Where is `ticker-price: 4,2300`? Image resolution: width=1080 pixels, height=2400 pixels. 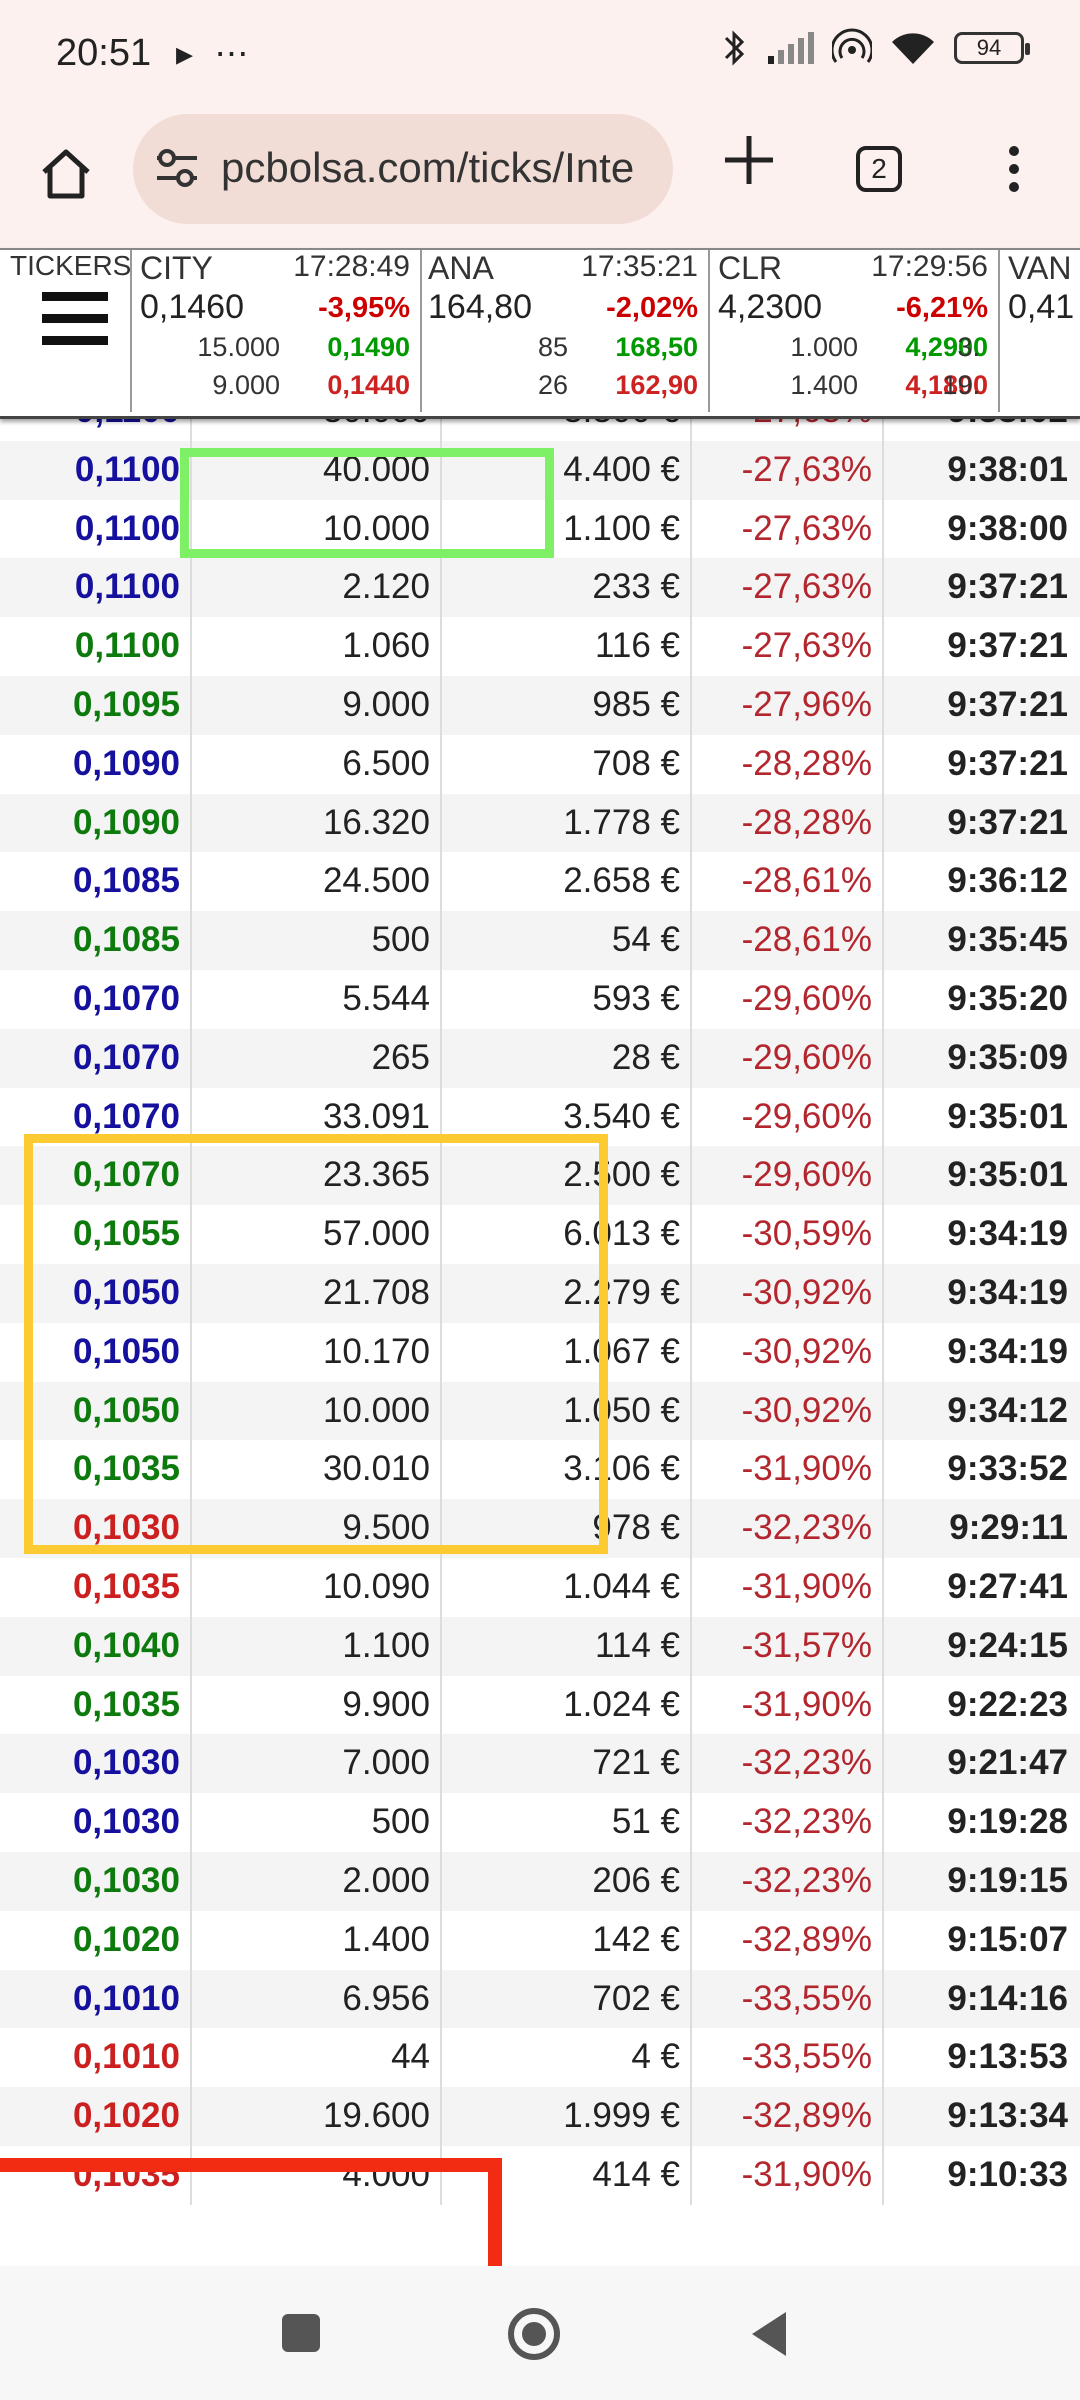 ticker-price: 4,2300 is located at coordinates (770, 307).